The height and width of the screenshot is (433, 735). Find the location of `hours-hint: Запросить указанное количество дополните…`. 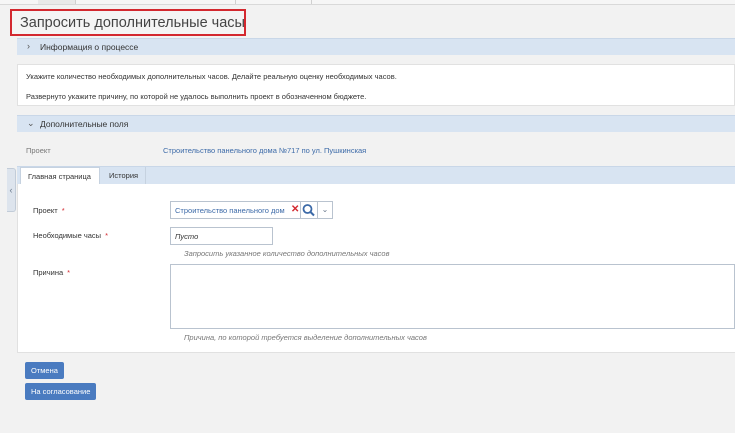

hours-hint: Запросить указанное количество дополните… is located at coordinates (287, 253).